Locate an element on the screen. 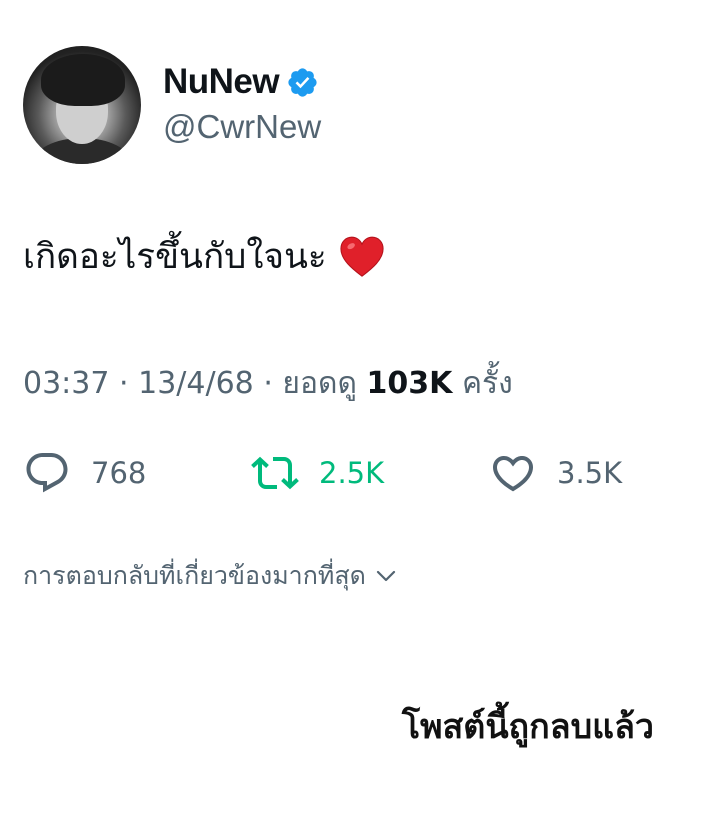 Image resolution: width=710 pixels, height=816 pixels. retweet-button: 2.5K is located at coordinates (317, 473).